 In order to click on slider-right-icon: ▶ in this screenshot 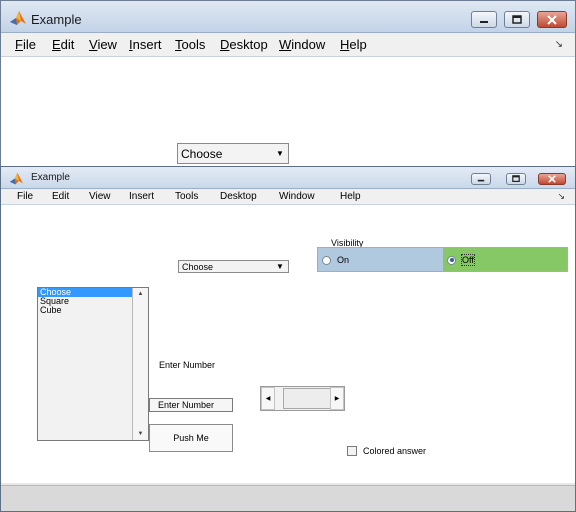, I will do `click(337, 398)`.